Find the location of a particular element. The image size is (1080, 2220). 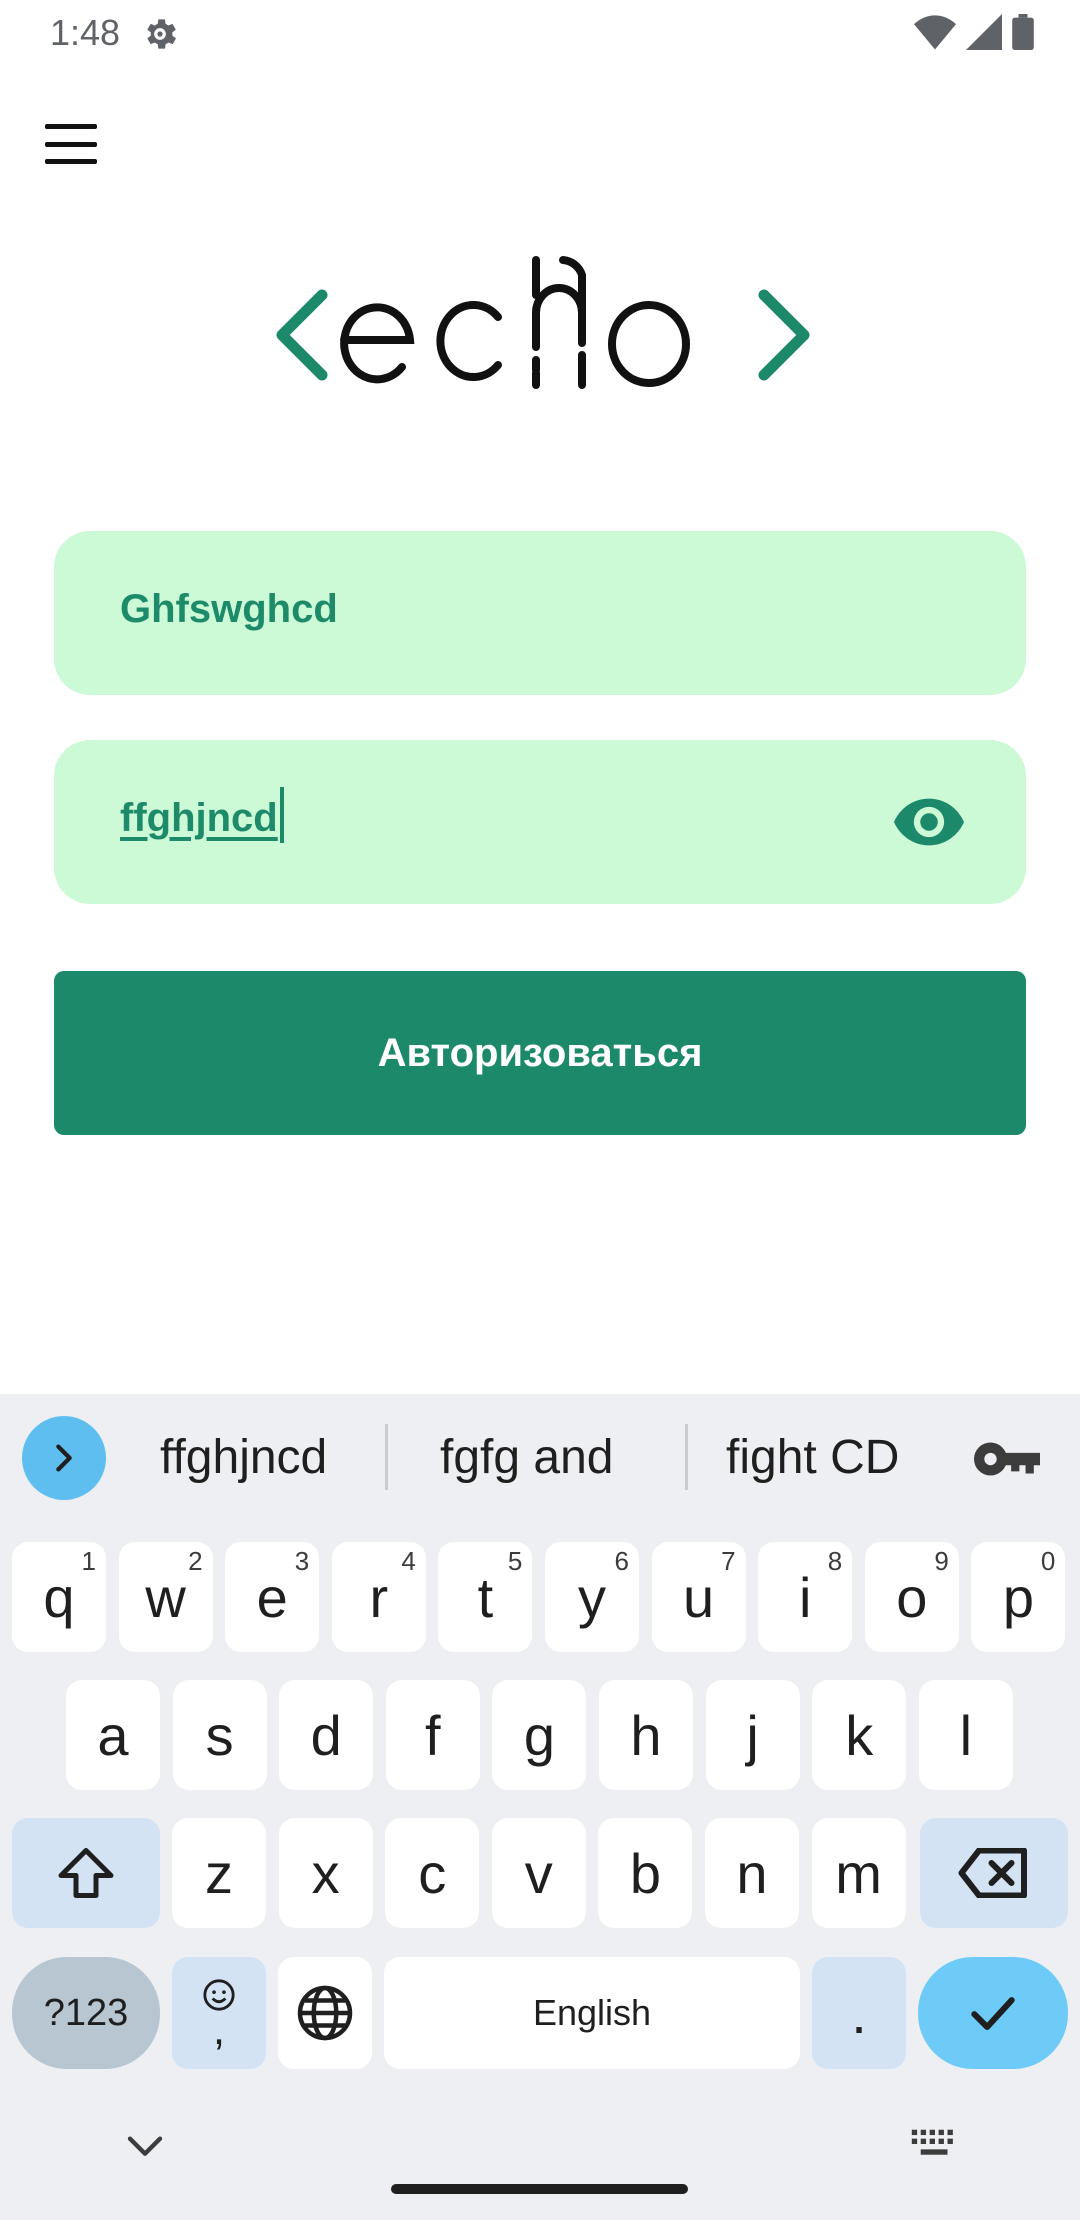

password-input-text: ffghjncd is located at coordinates (202, 815).